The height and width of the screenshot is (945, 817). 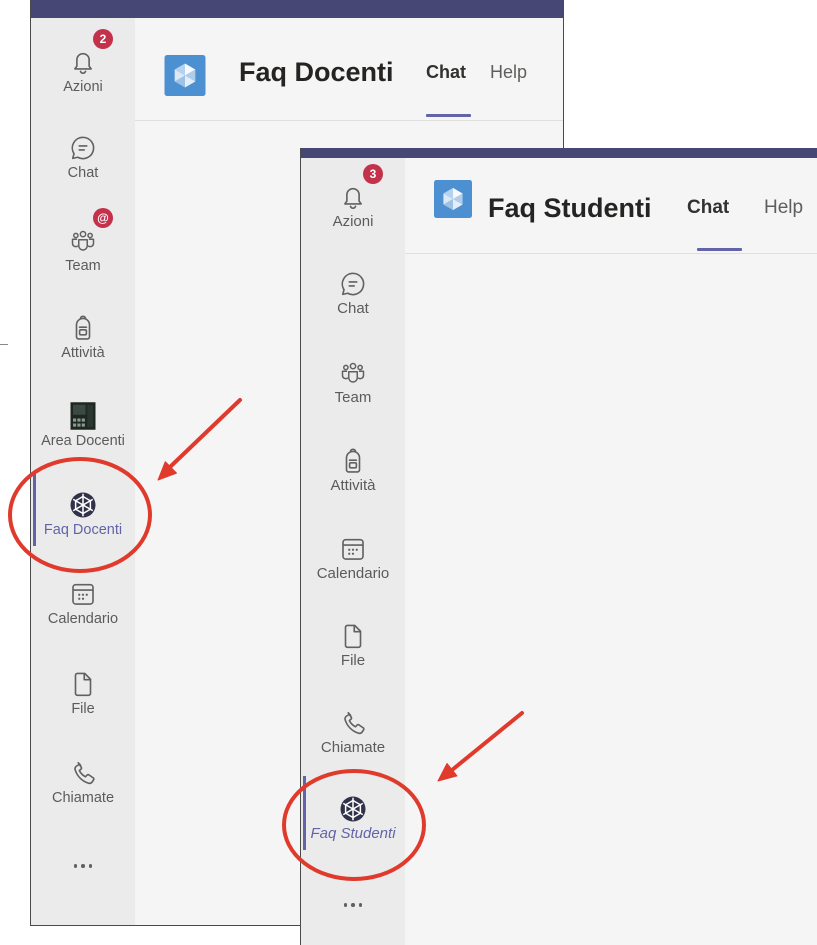 I want to click on rail-item-faq-studenti: Faq Studenti, so click(x=353, y=813).